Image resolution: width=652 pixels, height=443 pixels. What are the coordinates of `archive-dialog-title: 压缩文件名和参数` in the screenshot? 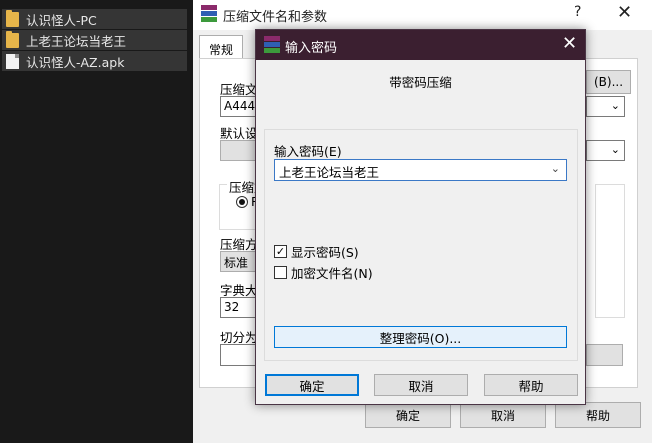 It's located at (275, 17).